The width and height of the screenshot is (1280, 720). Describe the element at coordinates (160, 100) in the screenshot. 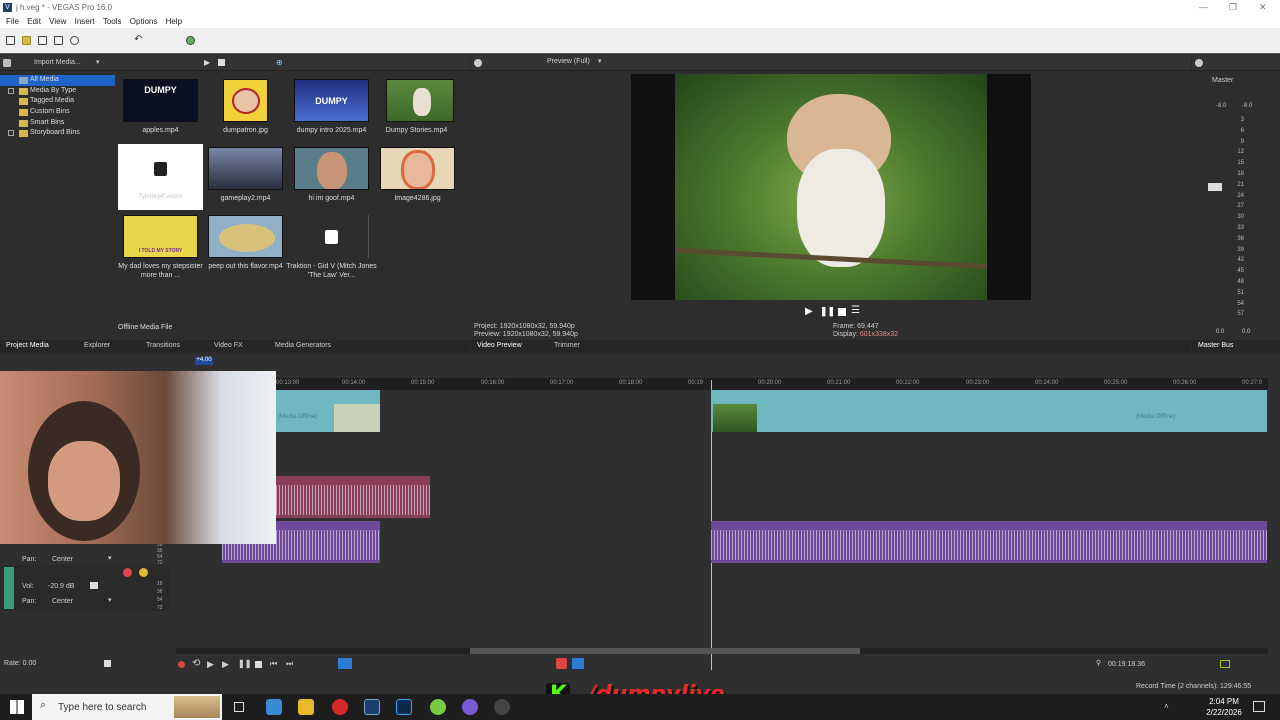

I see `media-thumb-apples: DUMPY` at that location.